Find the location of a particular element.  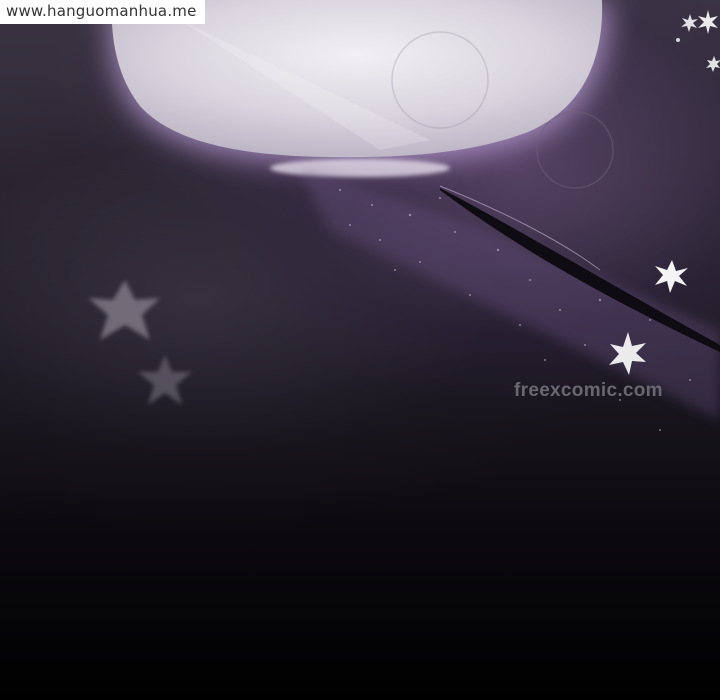

site-watermark: freexcomic.com is located at coordinates (588, 390).